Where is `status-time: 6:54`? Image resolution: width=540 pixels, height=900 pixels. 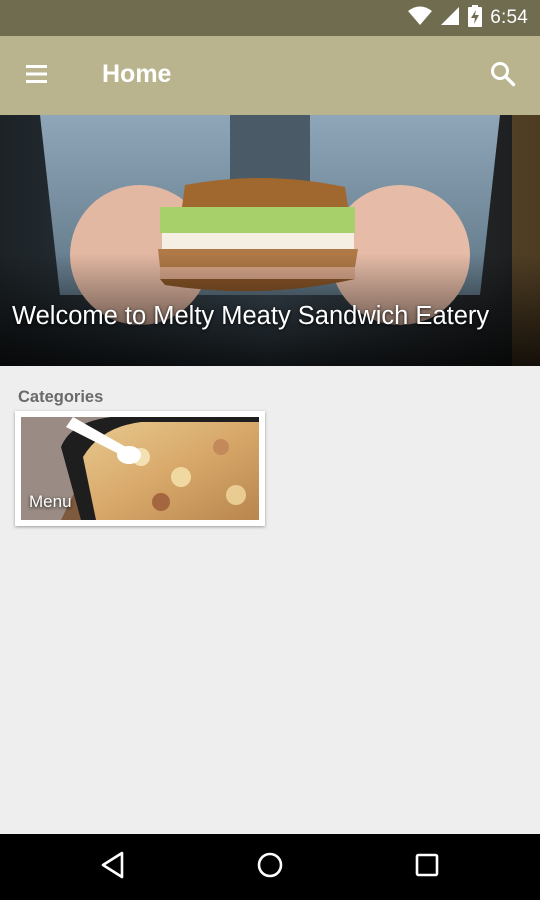
status-time: 6:54 is located at coordinates (509, 17).